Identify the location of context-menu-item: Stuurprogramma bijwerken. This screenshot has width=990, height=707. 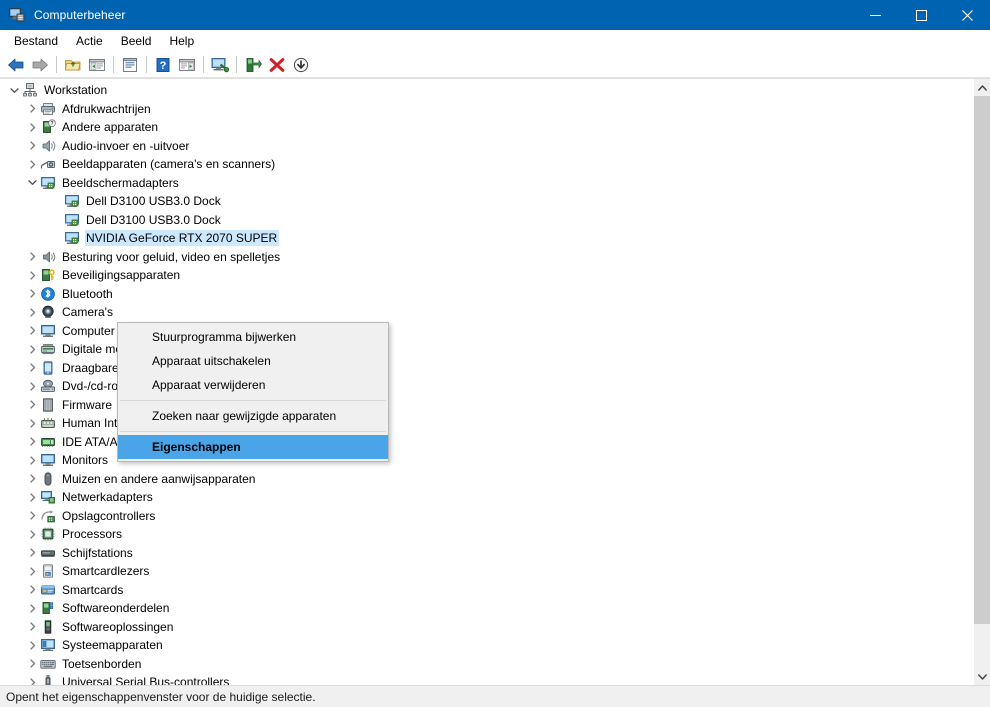
(253, 337).